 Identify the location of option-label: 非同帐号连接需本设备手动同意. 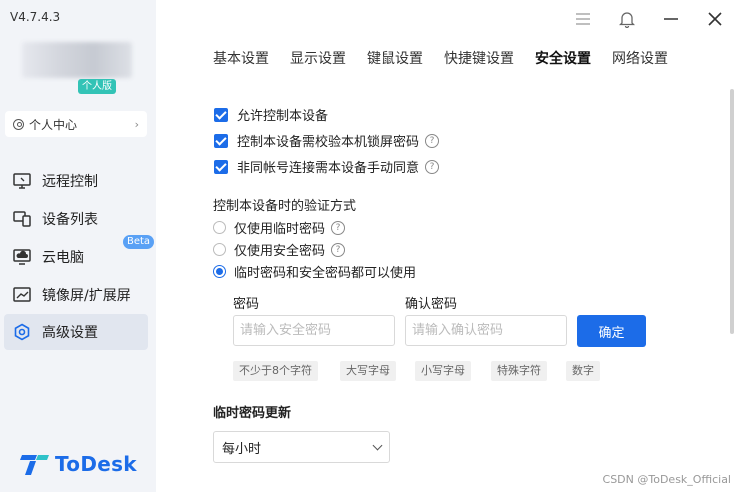
(328, 168).